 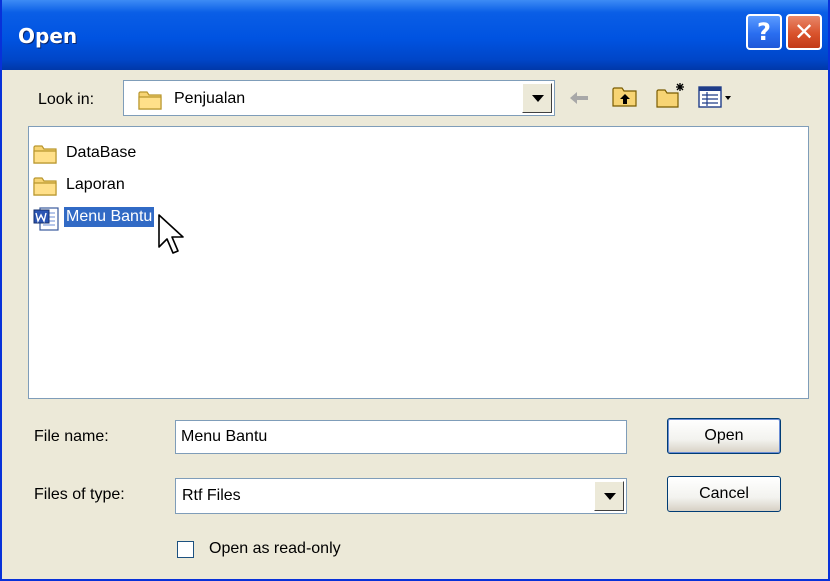 What do you see at coordinates (671, 95) in the screenshot?
I see `new-folder-icon` at bounding box center [671, 95].